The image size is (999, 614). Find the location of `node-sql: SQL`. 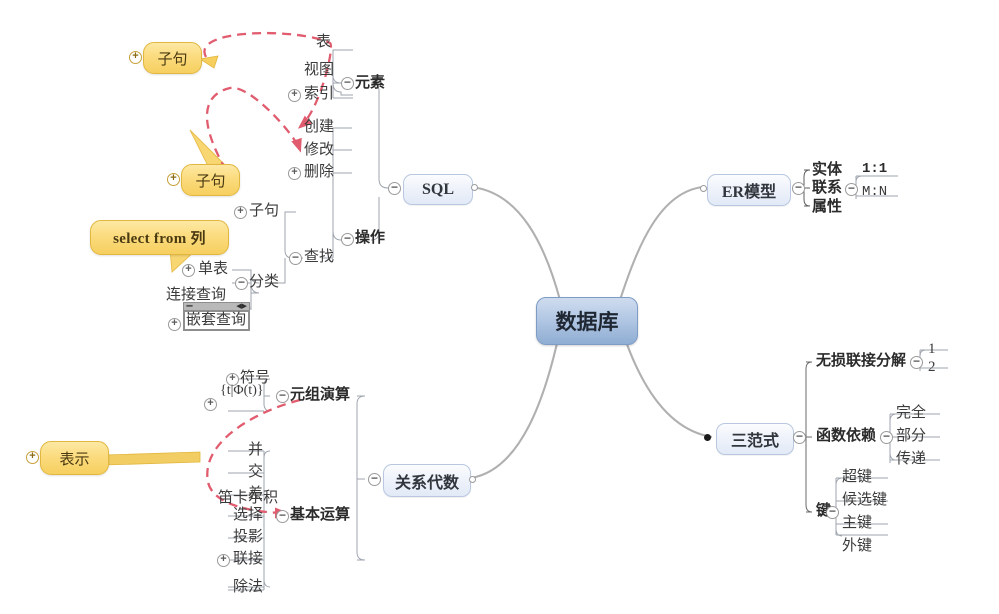

node-sql: SQL is located at coordinates (438, 189).